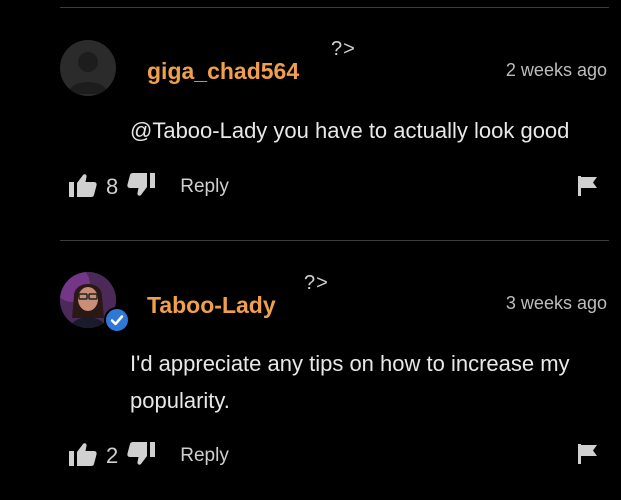 Image resolution: width=621 pixels, height=500 pixels. What do you see at coordinates (211, 305) in the screenshot?
I see `comment-username: Taboo-Lady` at bounding box center [211, 305].